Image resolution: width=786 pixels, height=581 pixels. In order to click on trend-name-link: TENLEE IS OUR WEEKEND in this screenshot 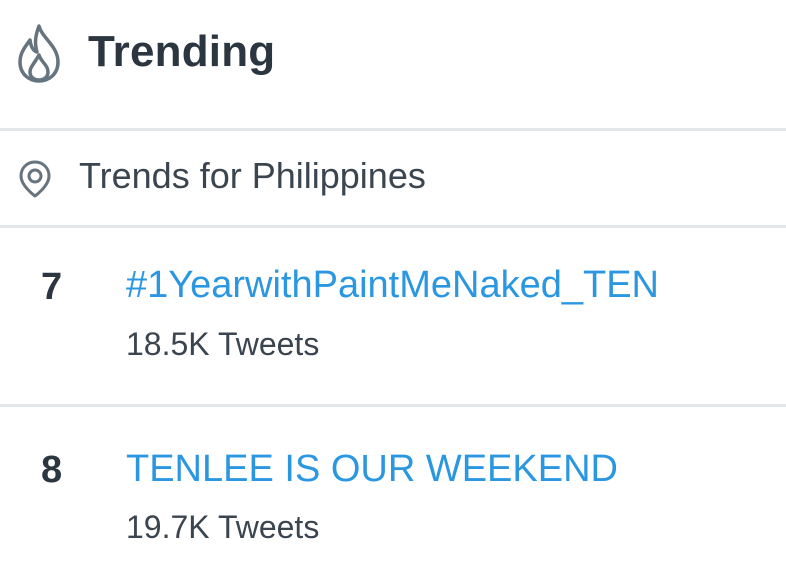, I will do `click(372, 469)`.